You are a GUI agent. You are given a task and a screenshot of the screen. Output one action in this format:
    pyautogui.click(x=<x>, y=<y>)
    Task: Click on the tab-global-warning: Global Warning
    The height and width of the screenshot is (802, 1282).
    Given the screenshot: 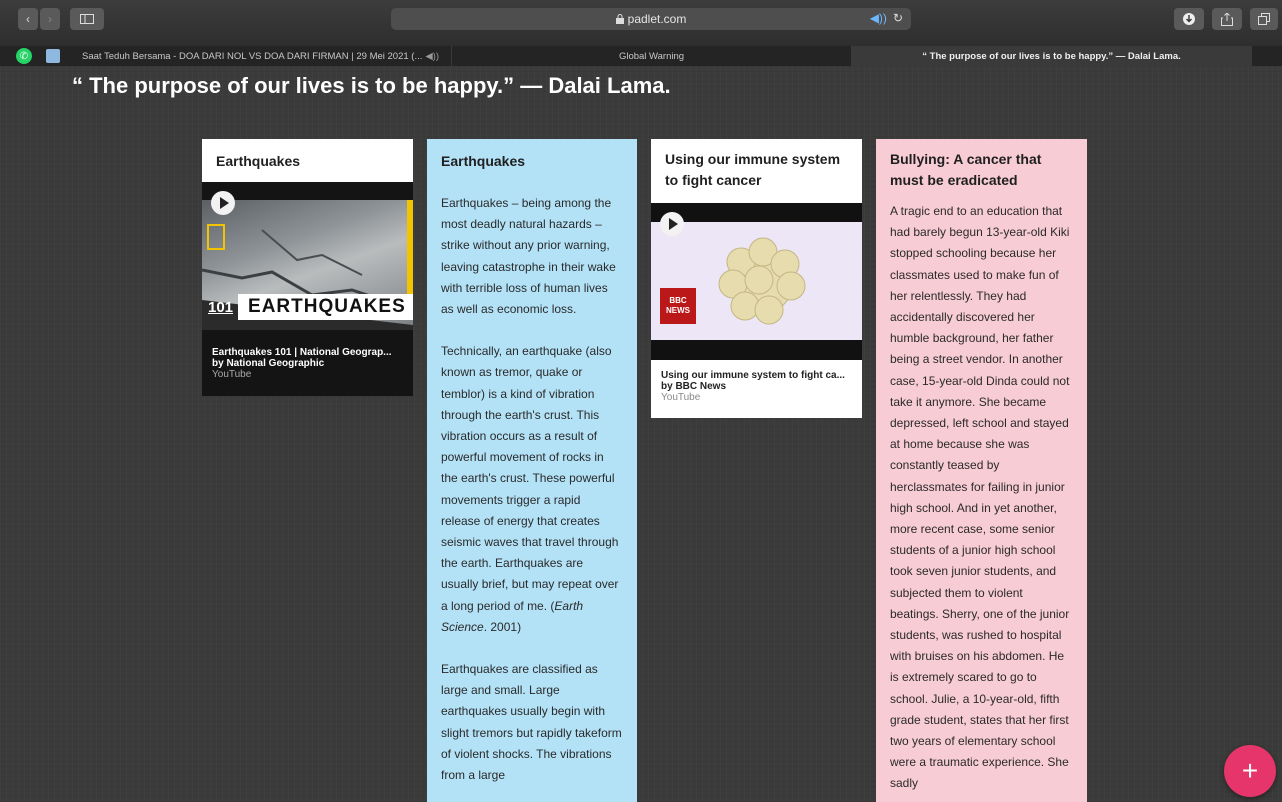 What is the action you would take?
    pyautogui.click(x=652, y=56)
    